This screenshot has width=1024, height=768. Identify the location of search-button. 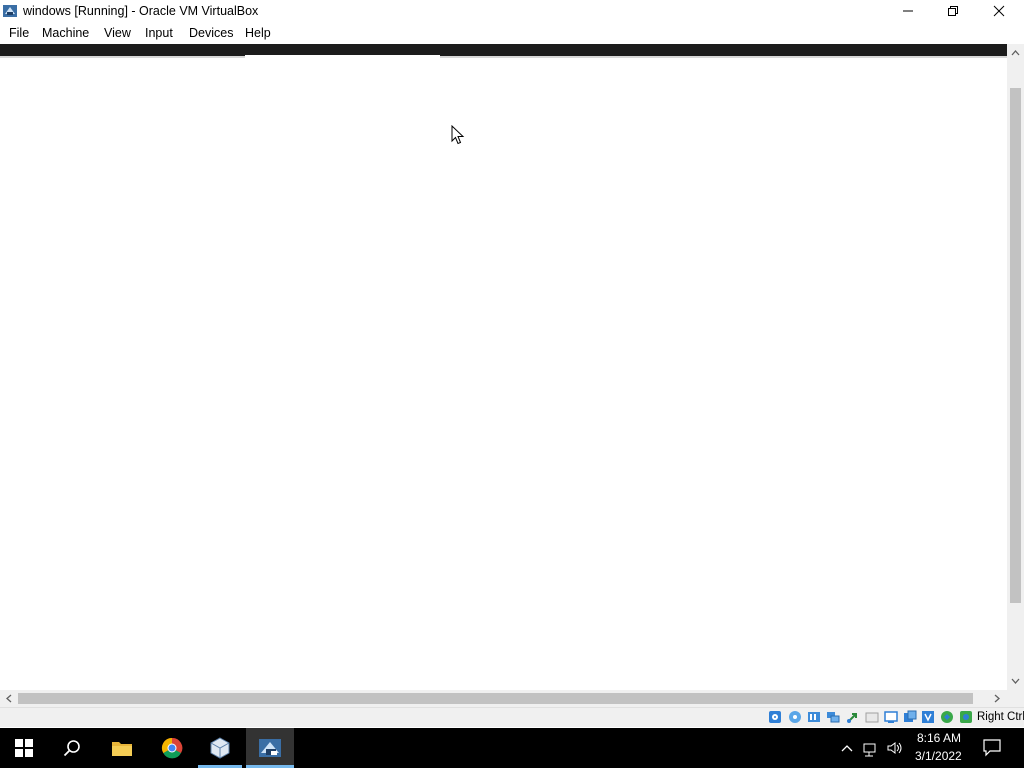
(72, 748).